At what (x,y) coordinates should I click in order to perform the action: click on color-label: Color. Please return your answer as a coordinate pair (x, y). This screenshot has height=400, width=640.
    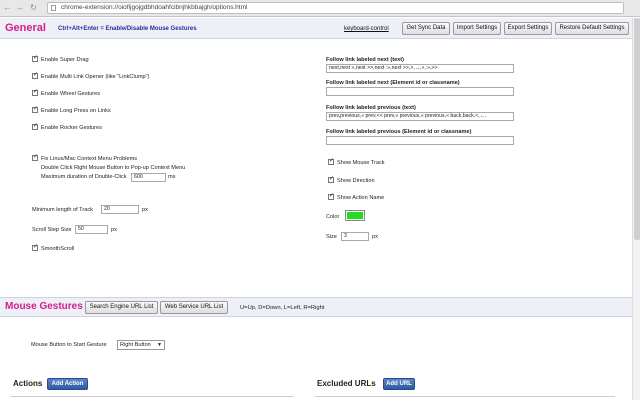
    Looking at the image, I should click on (333, 217).